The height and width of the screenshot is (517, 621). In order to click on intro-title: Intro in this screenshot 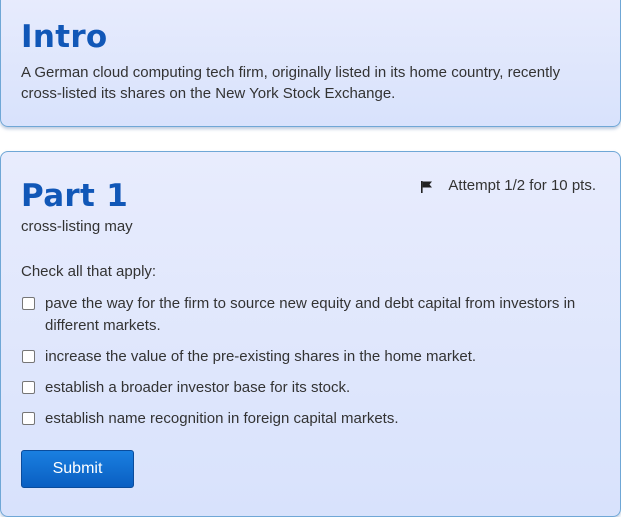, I will do `click(64, 37)`.